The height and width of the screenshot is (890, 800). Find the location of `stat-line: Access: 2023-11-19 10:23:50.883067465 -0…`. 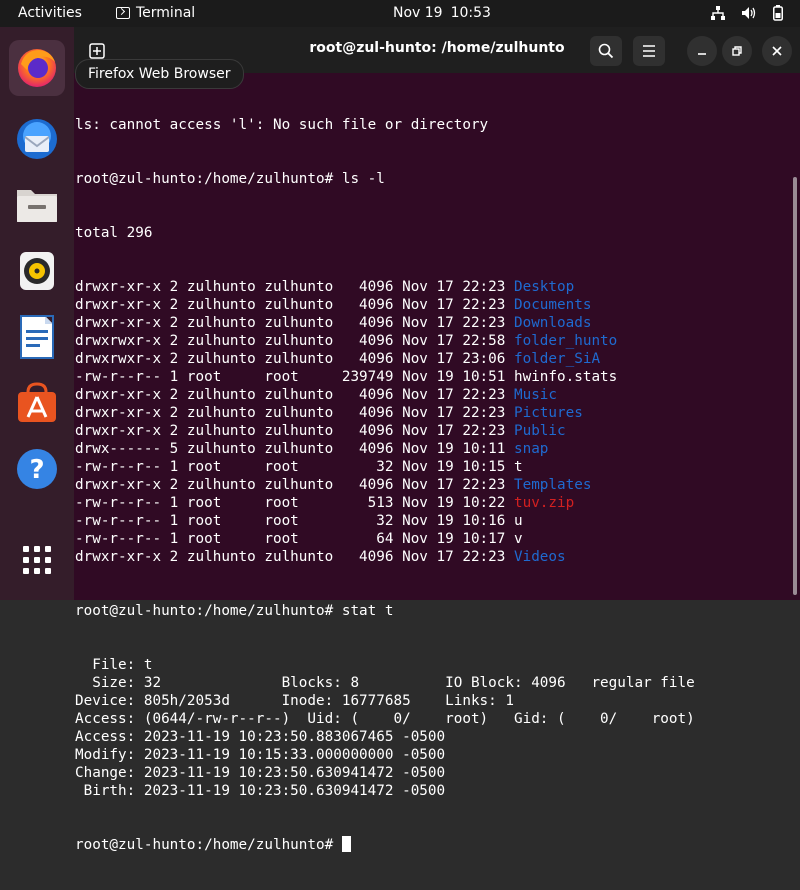

stat-line: Access: 2023-11-19 10:23:50.883067465 -0… is located at coordinates (260, 737).